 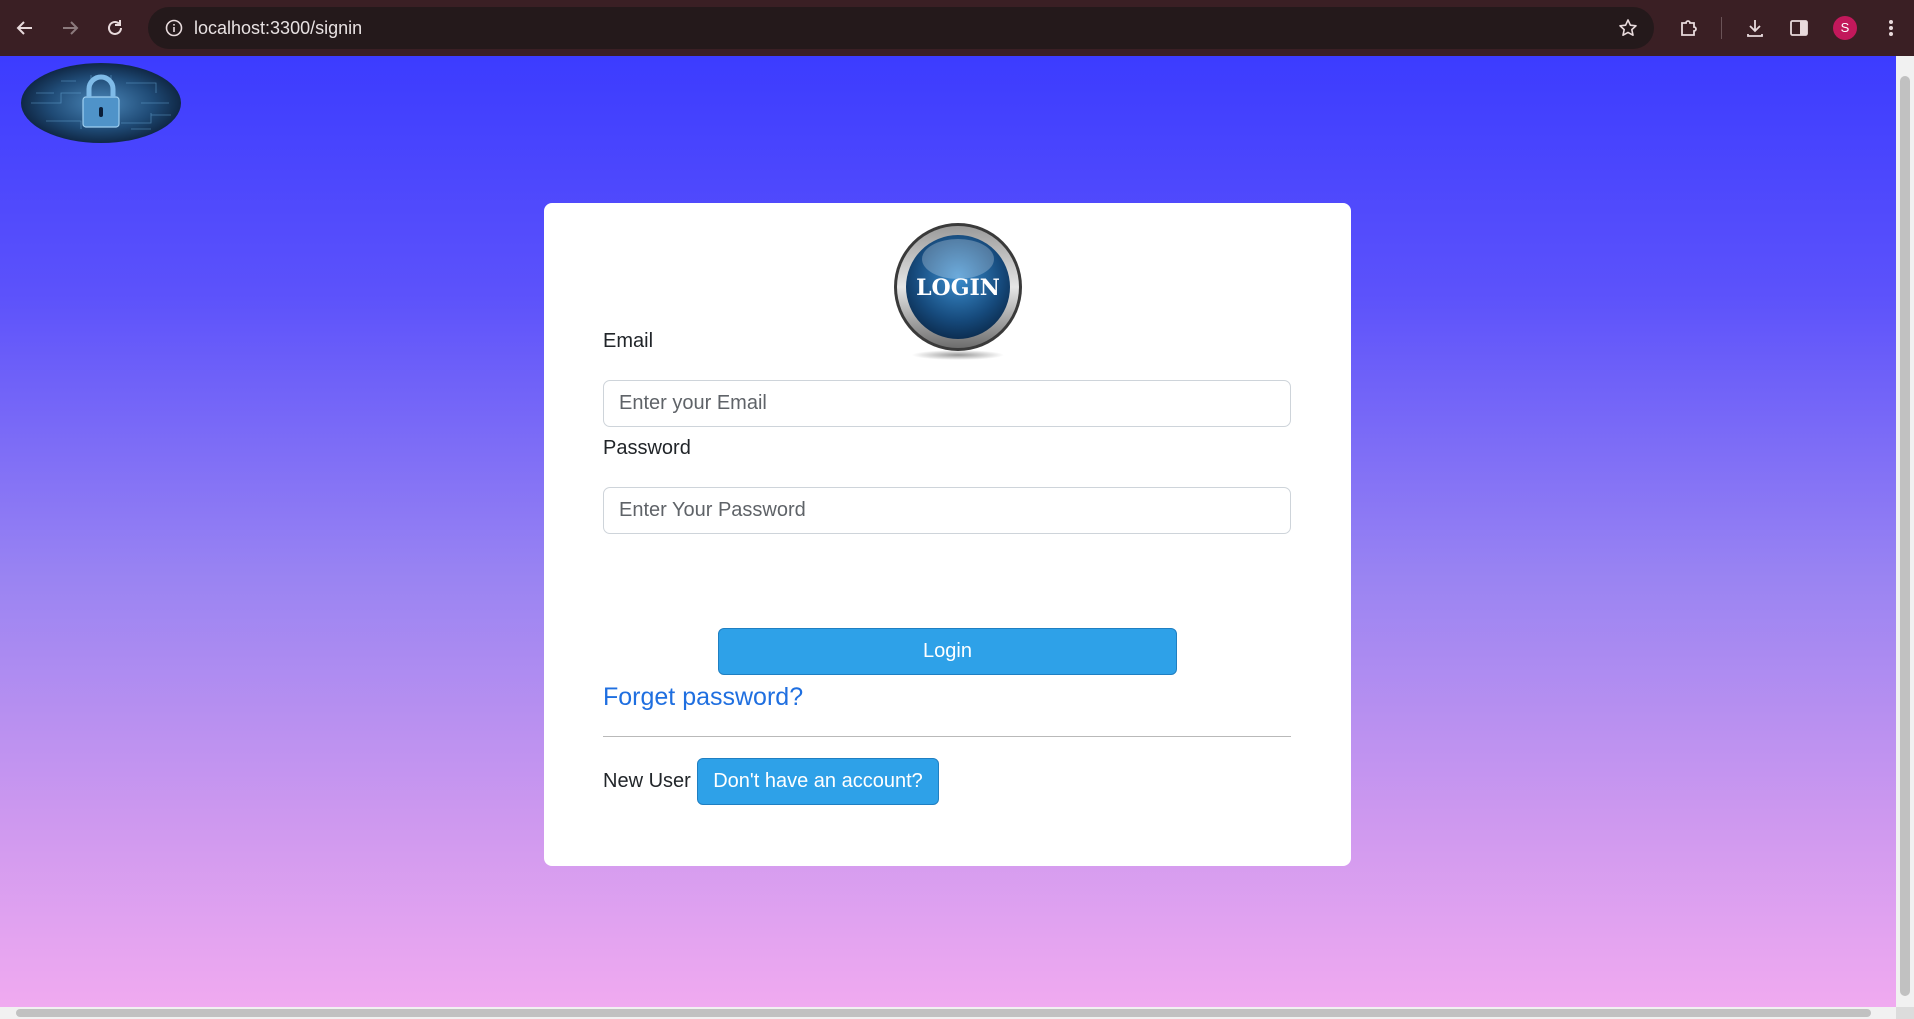 What do you see at coordinates (703, 697) in the screenshot?
I see `forgot-password-link: Forget password?` at bounding box center [703, 697].